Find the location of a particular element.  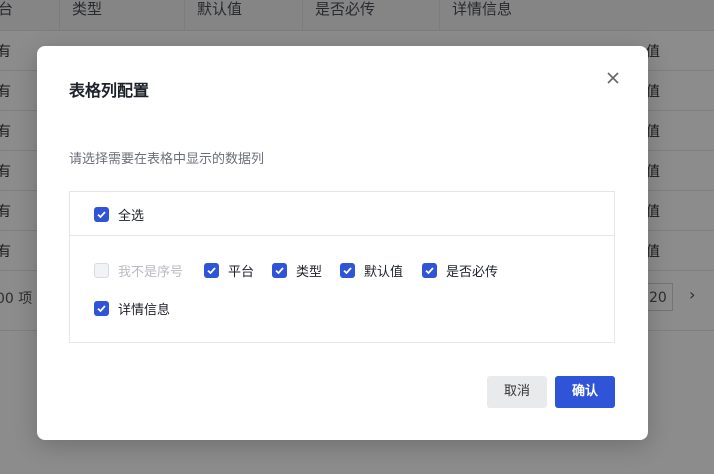

select-all-label: 全选 is located at coordinates (131, 216).